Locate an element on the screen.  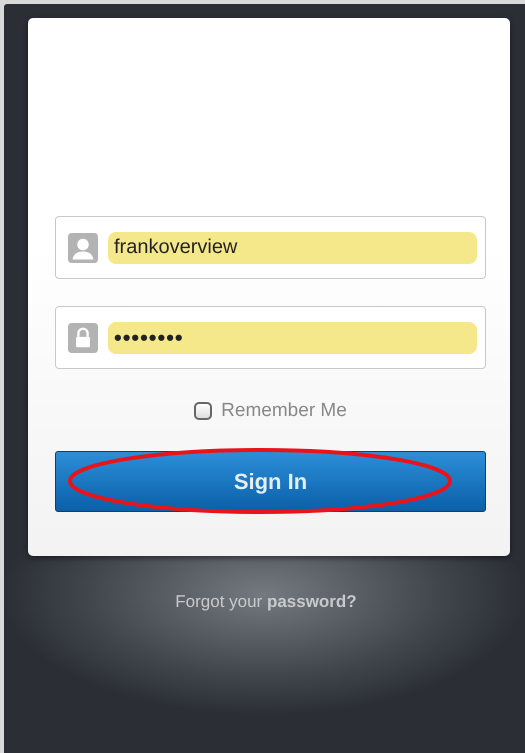
sign-in-button: Sign In is located at coordinates (270, 481).